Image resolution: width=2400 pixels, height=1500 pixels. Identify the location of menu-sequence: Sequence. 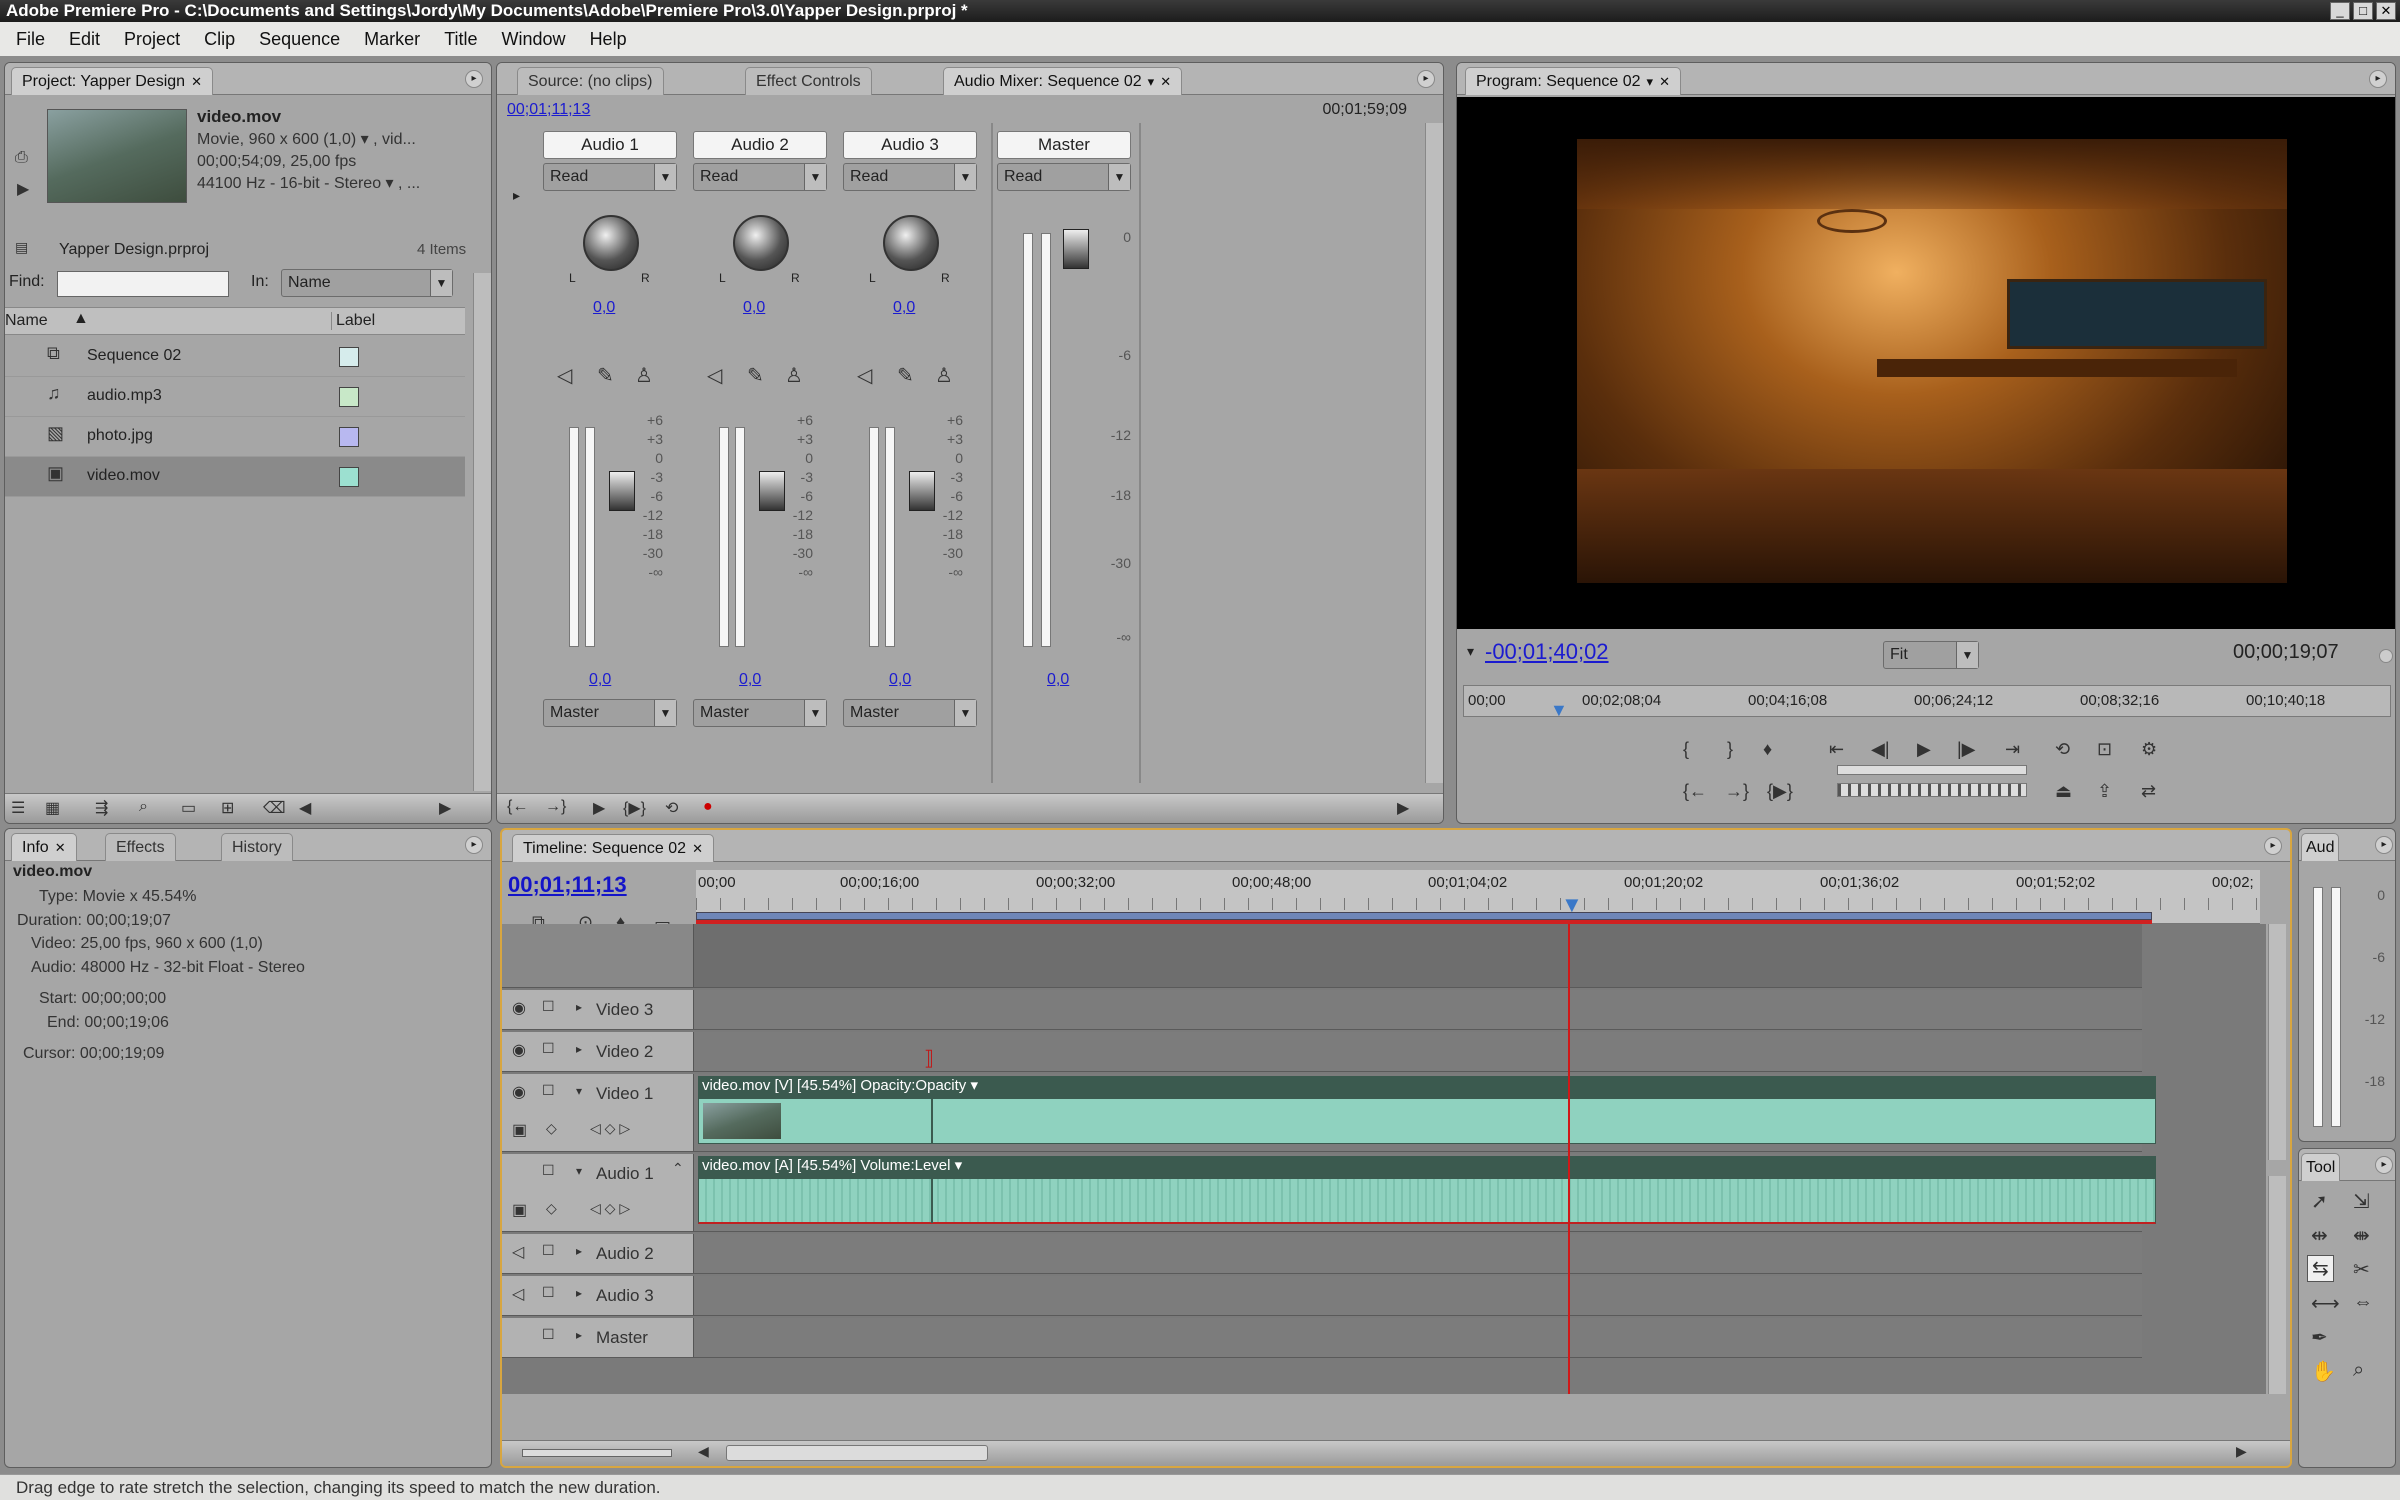
(299, 39).